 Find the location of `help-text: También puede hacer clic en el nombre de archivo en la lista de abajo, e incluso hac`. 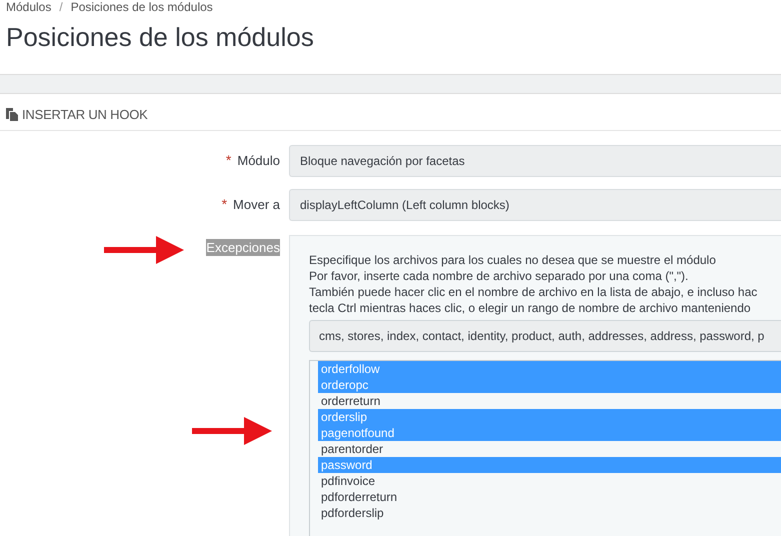

help-text: También puede hacer clic en el nombre de archivo en la lista de abajo, e incluso hac is located at coordinates (533, 292).